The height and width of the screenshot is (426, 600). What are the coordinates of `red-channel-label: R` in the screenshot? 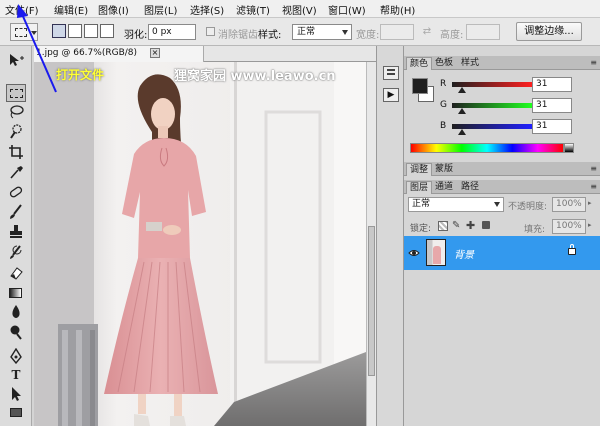 It's located at (443, 84).